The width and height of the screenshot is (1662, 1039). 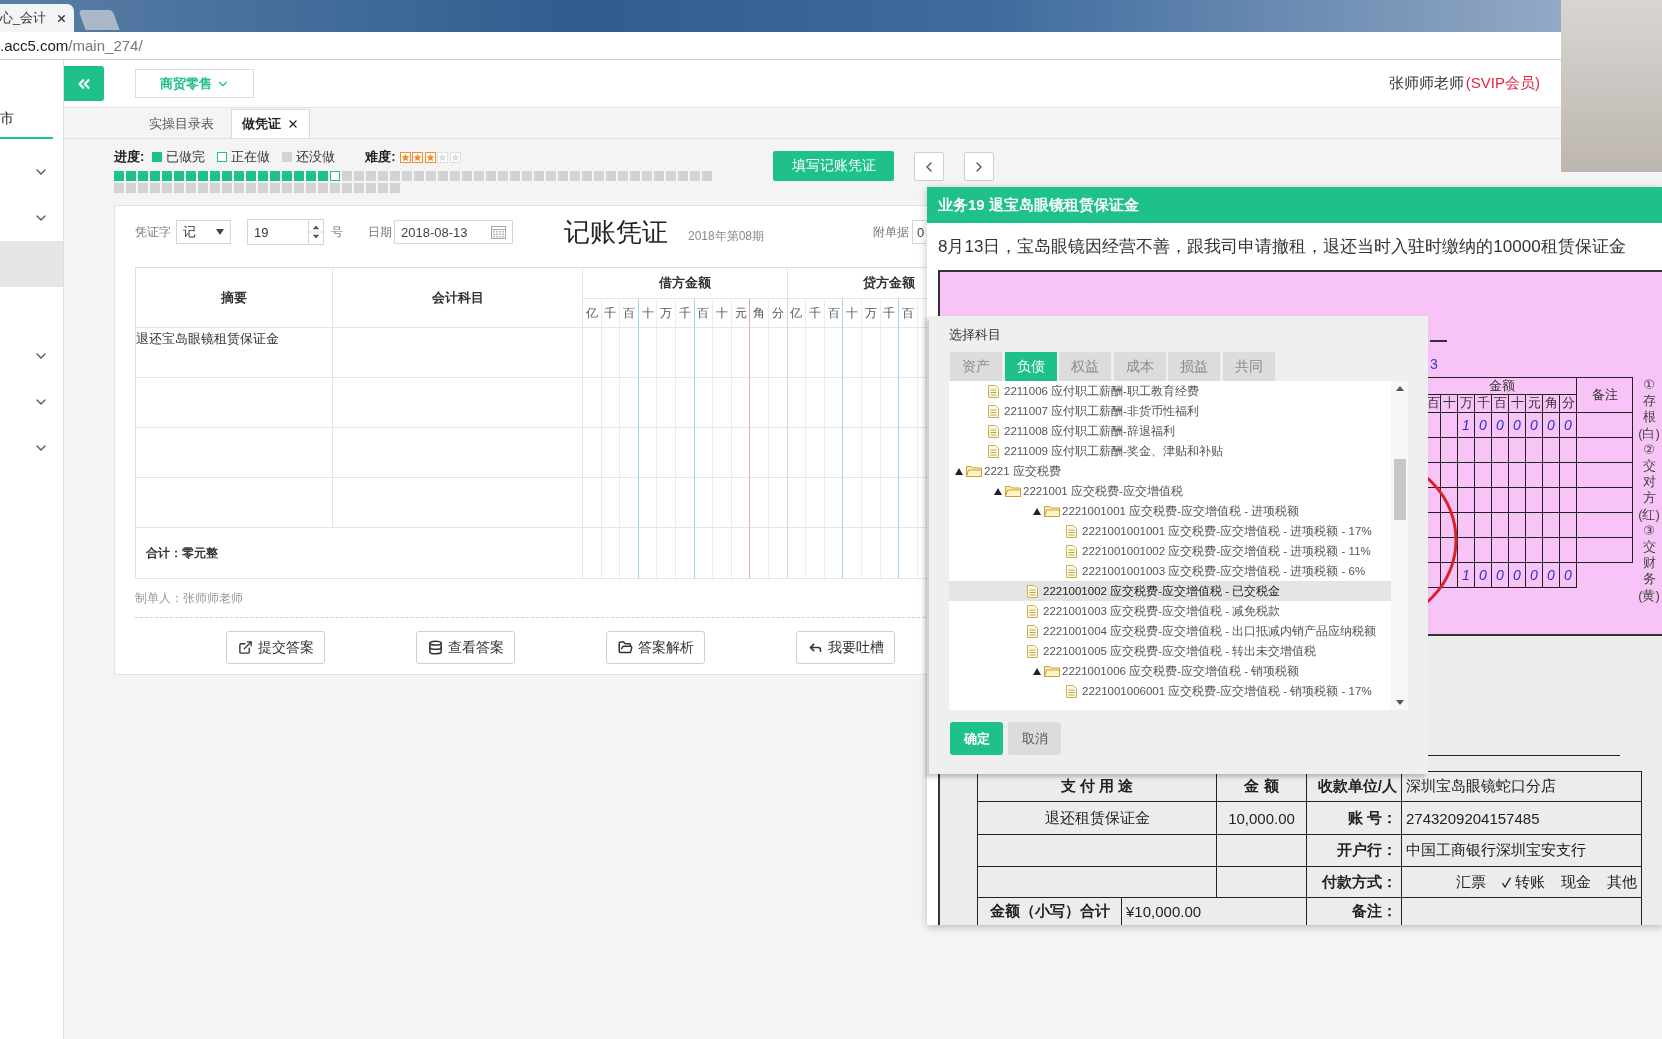 I want to click on scroll-thumb, so click(x=1399, y=489).